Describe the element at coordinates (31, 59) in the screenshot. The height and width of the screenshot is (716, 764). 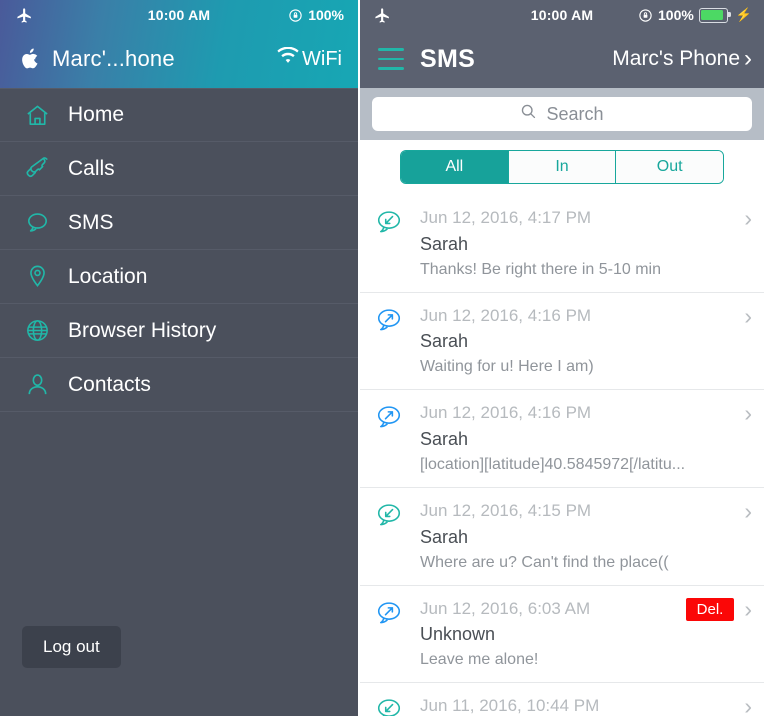
I see `apple-logo-icon` at that location.